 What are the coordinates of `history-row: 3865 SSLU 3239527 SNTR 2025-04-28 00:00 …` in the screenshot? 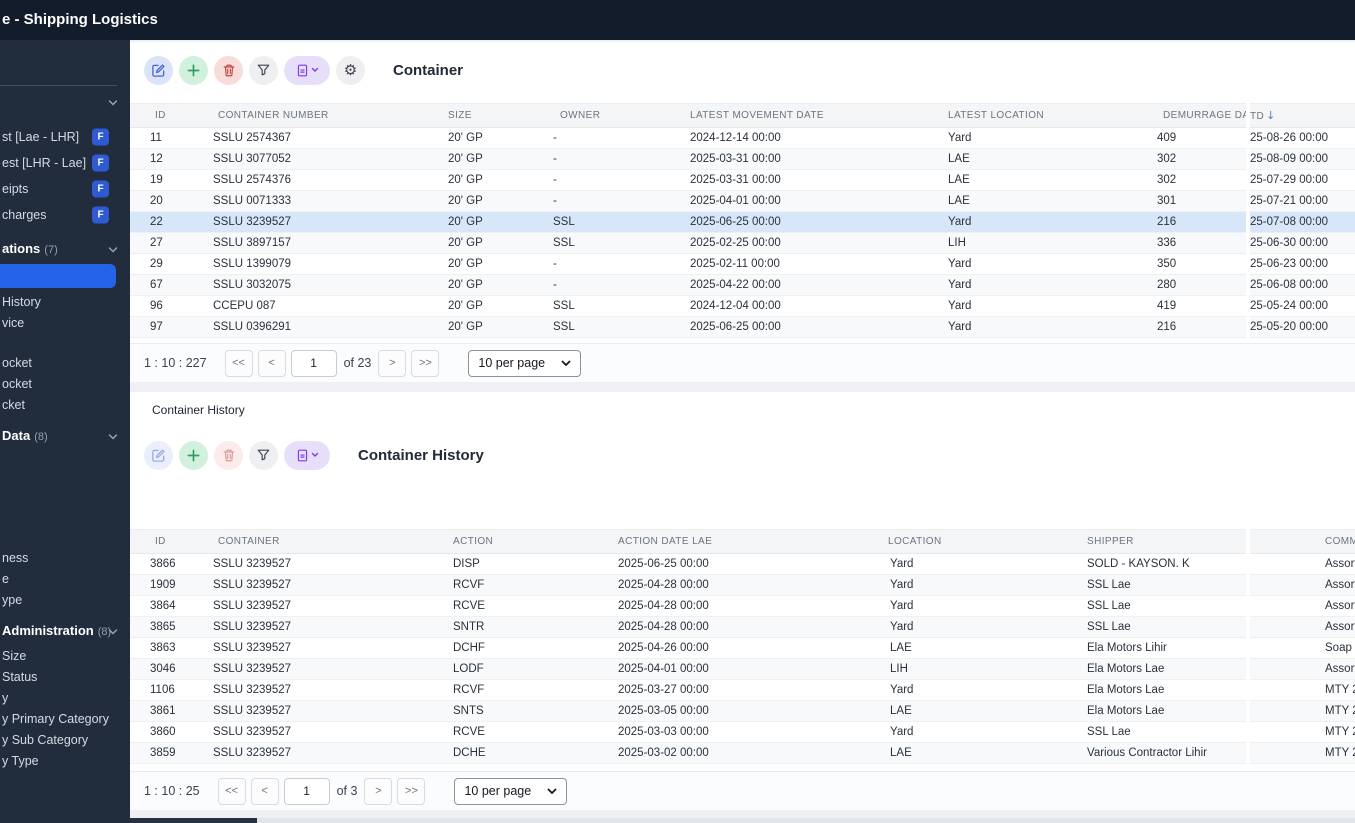 It's located at (688, 627).